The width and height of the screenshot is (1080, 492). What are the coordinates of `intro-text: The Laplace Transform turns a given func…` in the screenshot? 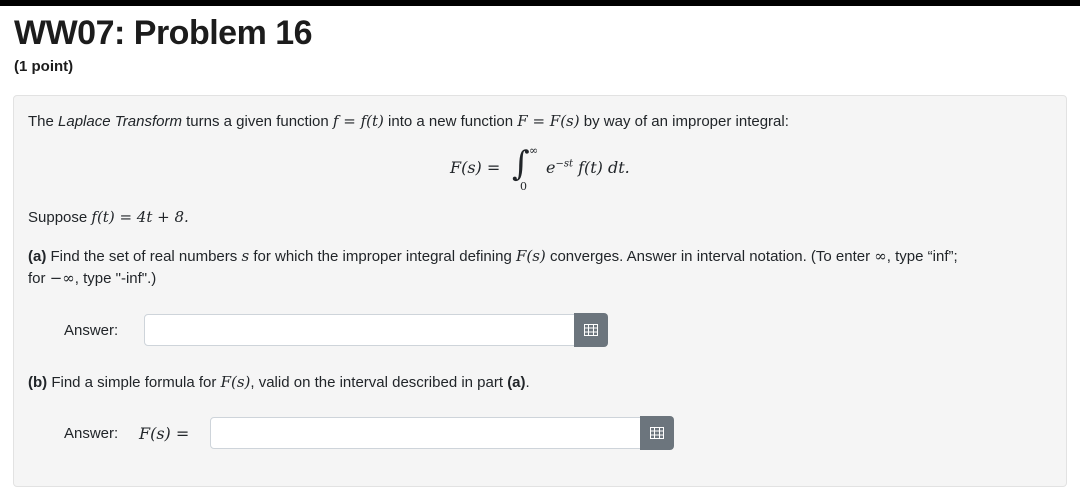 It's located at (408, 121).